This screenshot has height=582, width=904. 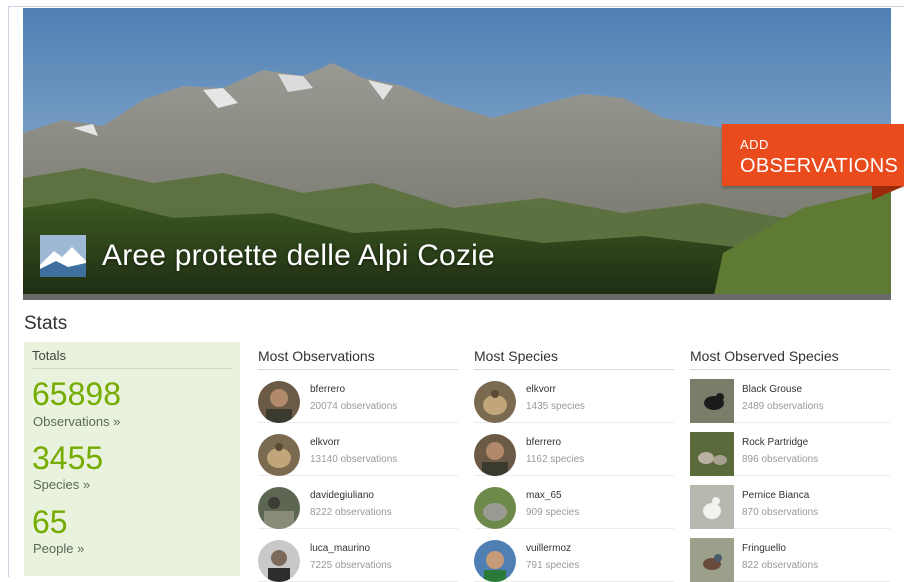 I want to click on stats-heading: Stats, so click(x=46, y=323).